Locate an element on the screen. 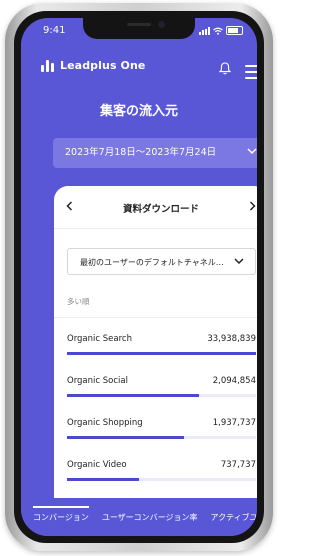 The width and height of the screenshot is (320, 556). phone-notch is located at coordinates (139, 28).